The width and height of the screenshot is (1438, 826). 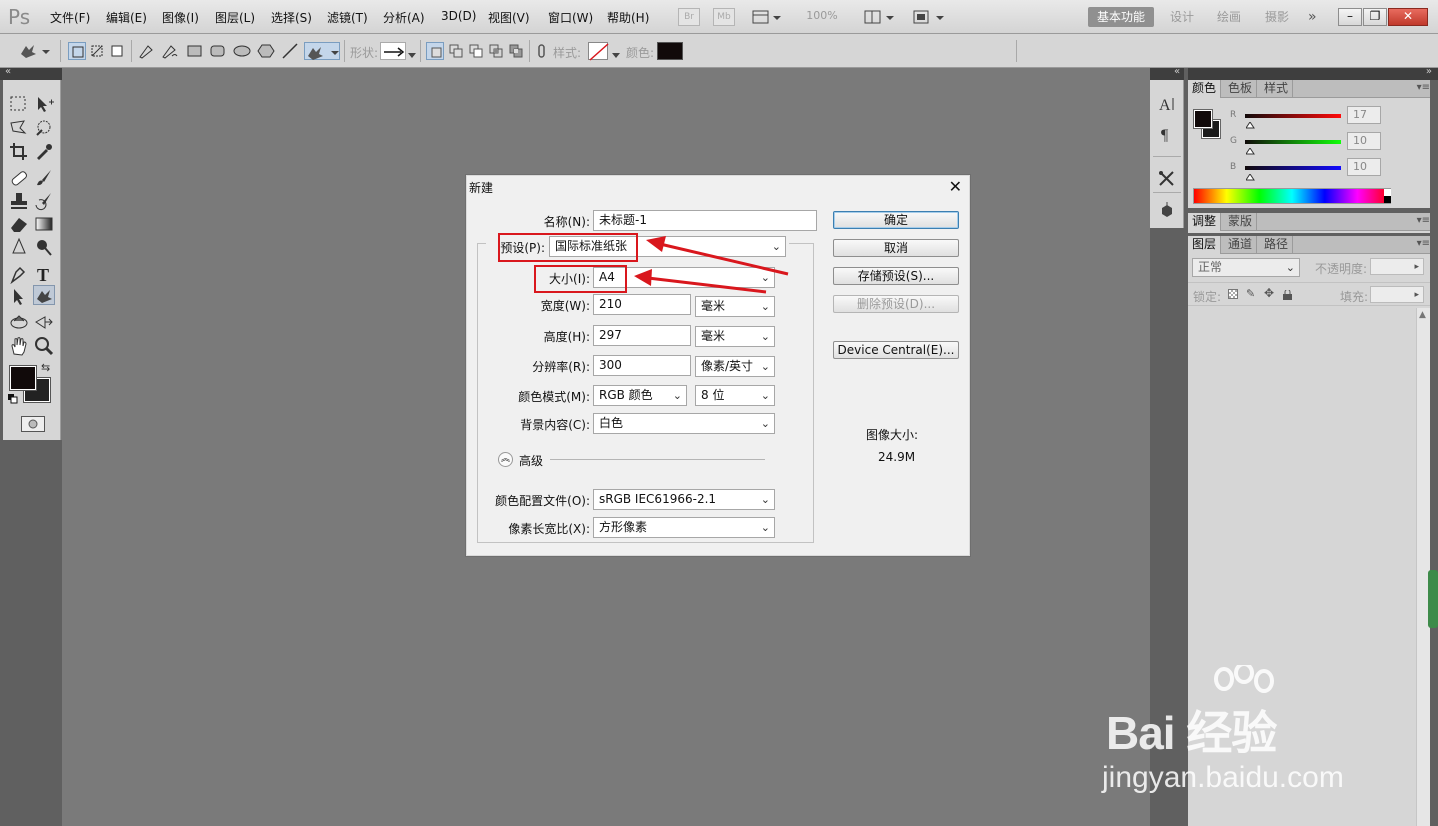 What do you see at coordinates (1397, 266) in the screenshot?
I see `opacity-input: ▸` at bounding box center [1397, 266].